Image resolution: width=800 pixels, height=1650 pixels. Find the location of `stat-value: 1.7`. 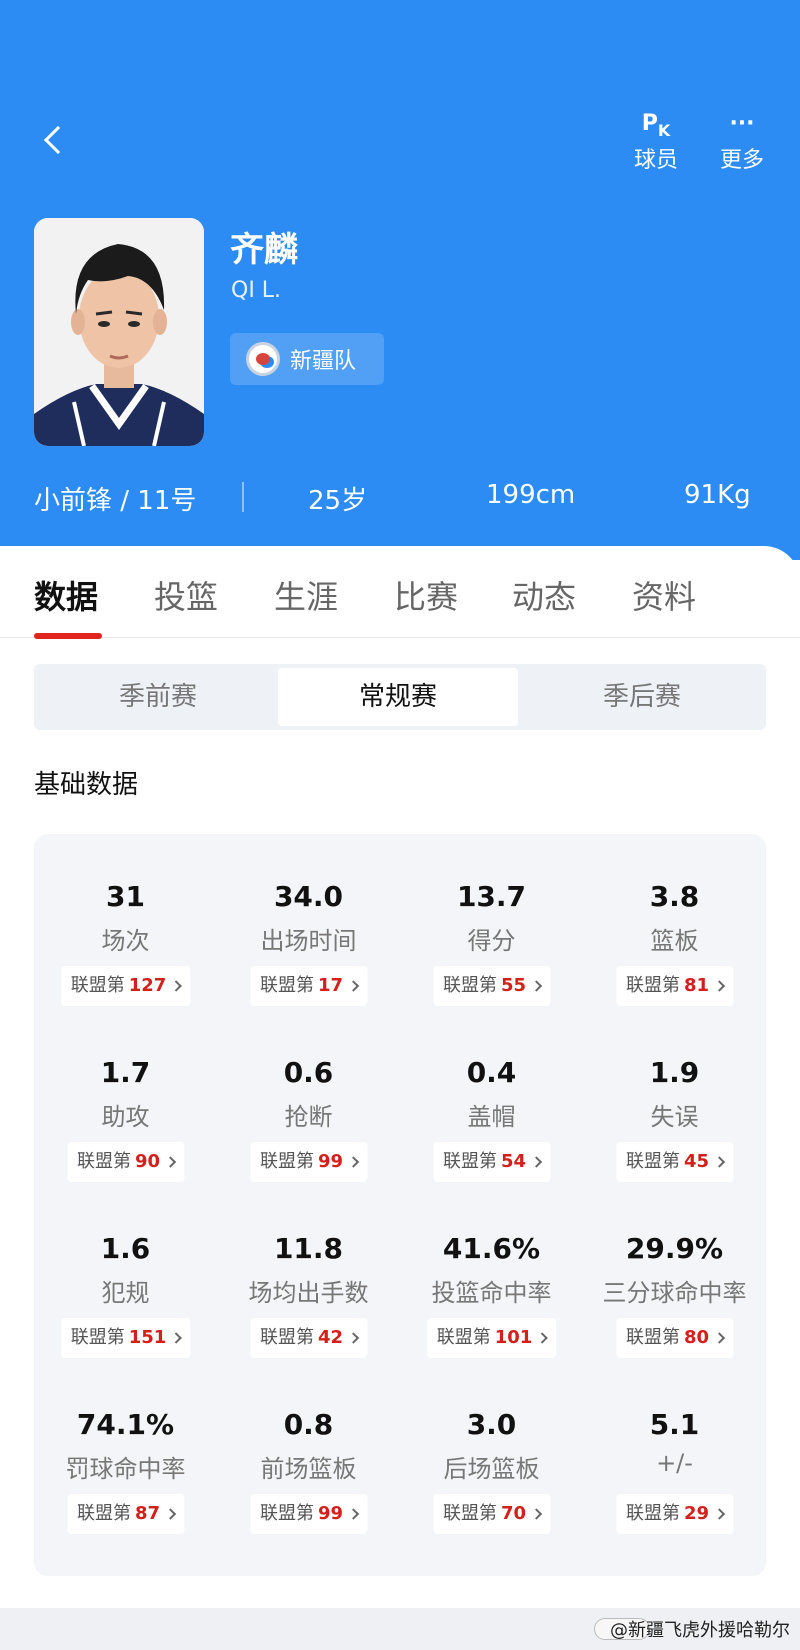

stat-value: 1.7 is located at coordinates (125, 1072).